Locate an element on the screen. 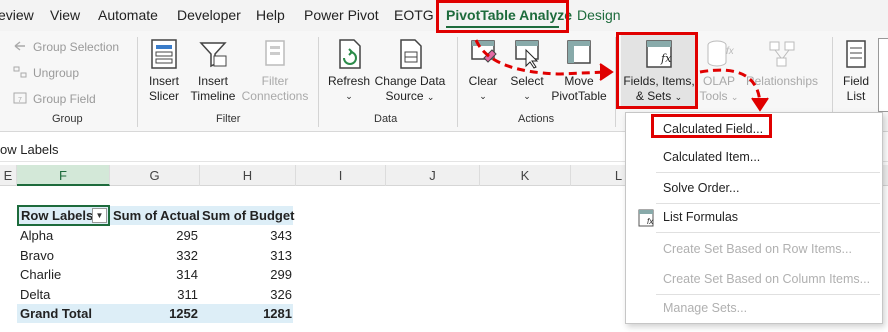  arrow-to-fields-items-sets is located at coordinates (540, 57).